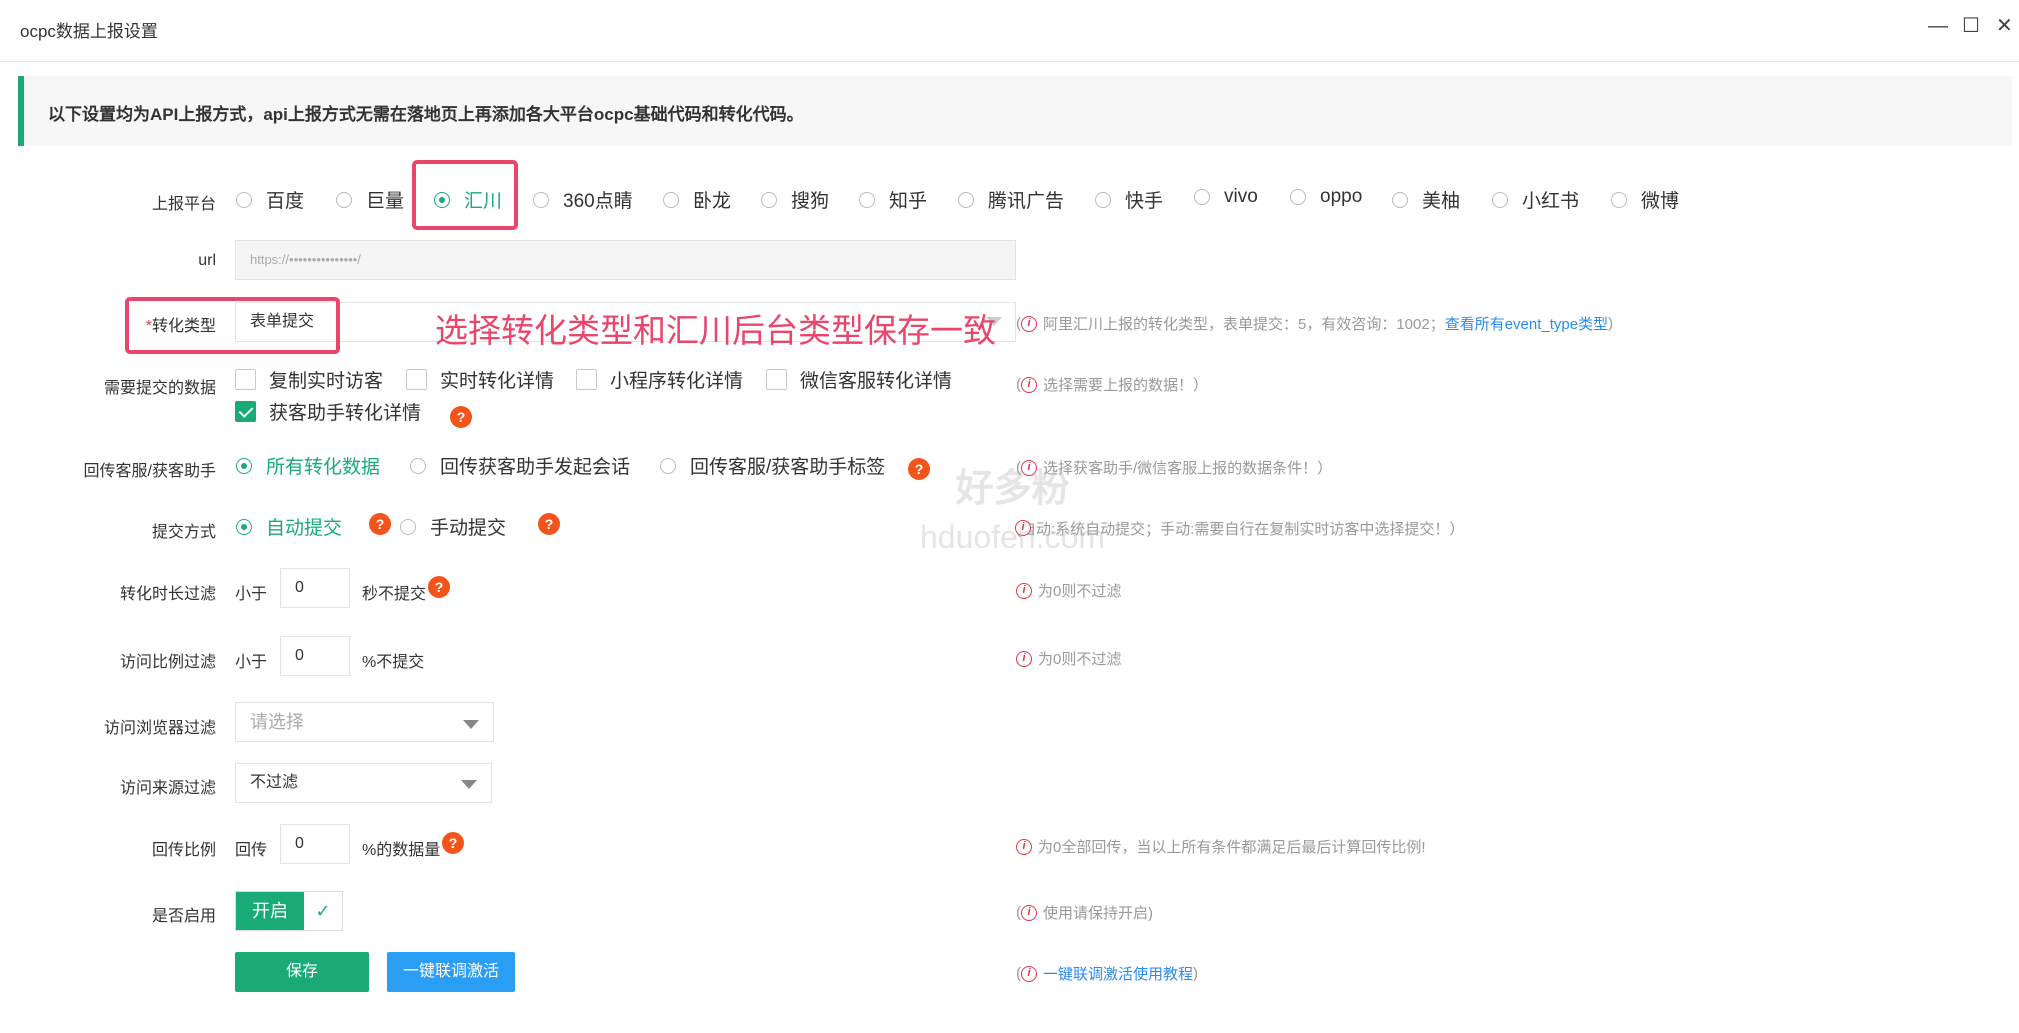 Image resolution: width=2019 pixels, height=1033 pixels. I want to click on platform-label: 上报平台, so click(183, 204).